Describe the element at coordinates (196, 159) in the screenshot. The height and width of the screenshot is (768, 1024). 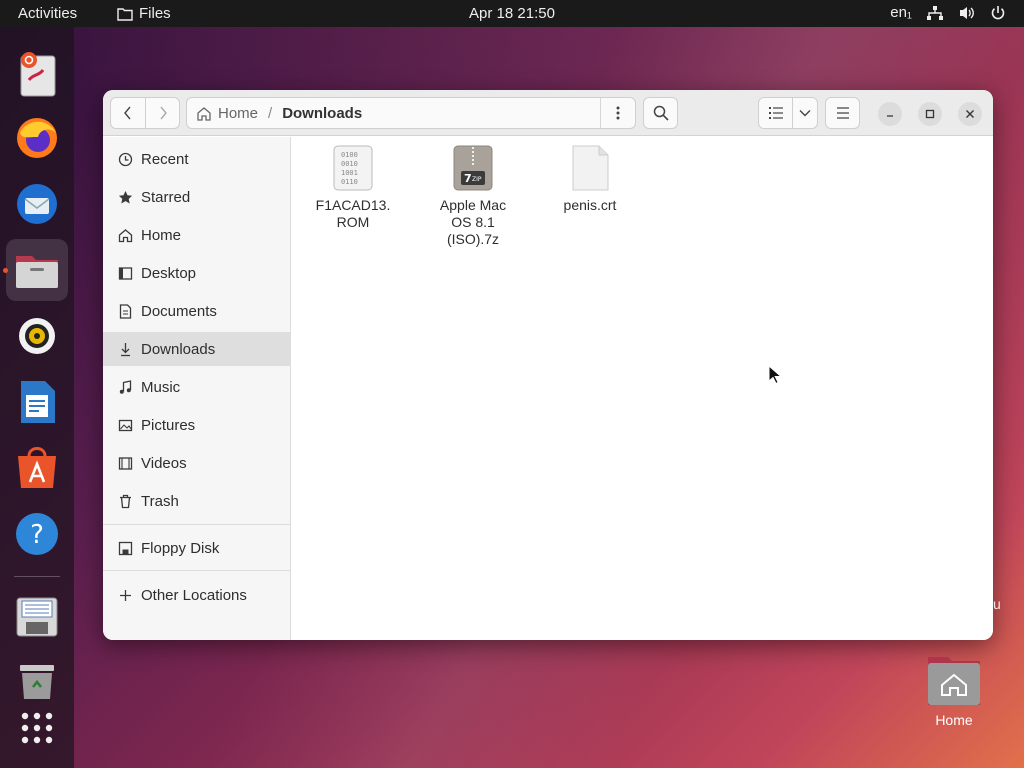
I see `sidebar-item-recent: Recent` at that location.